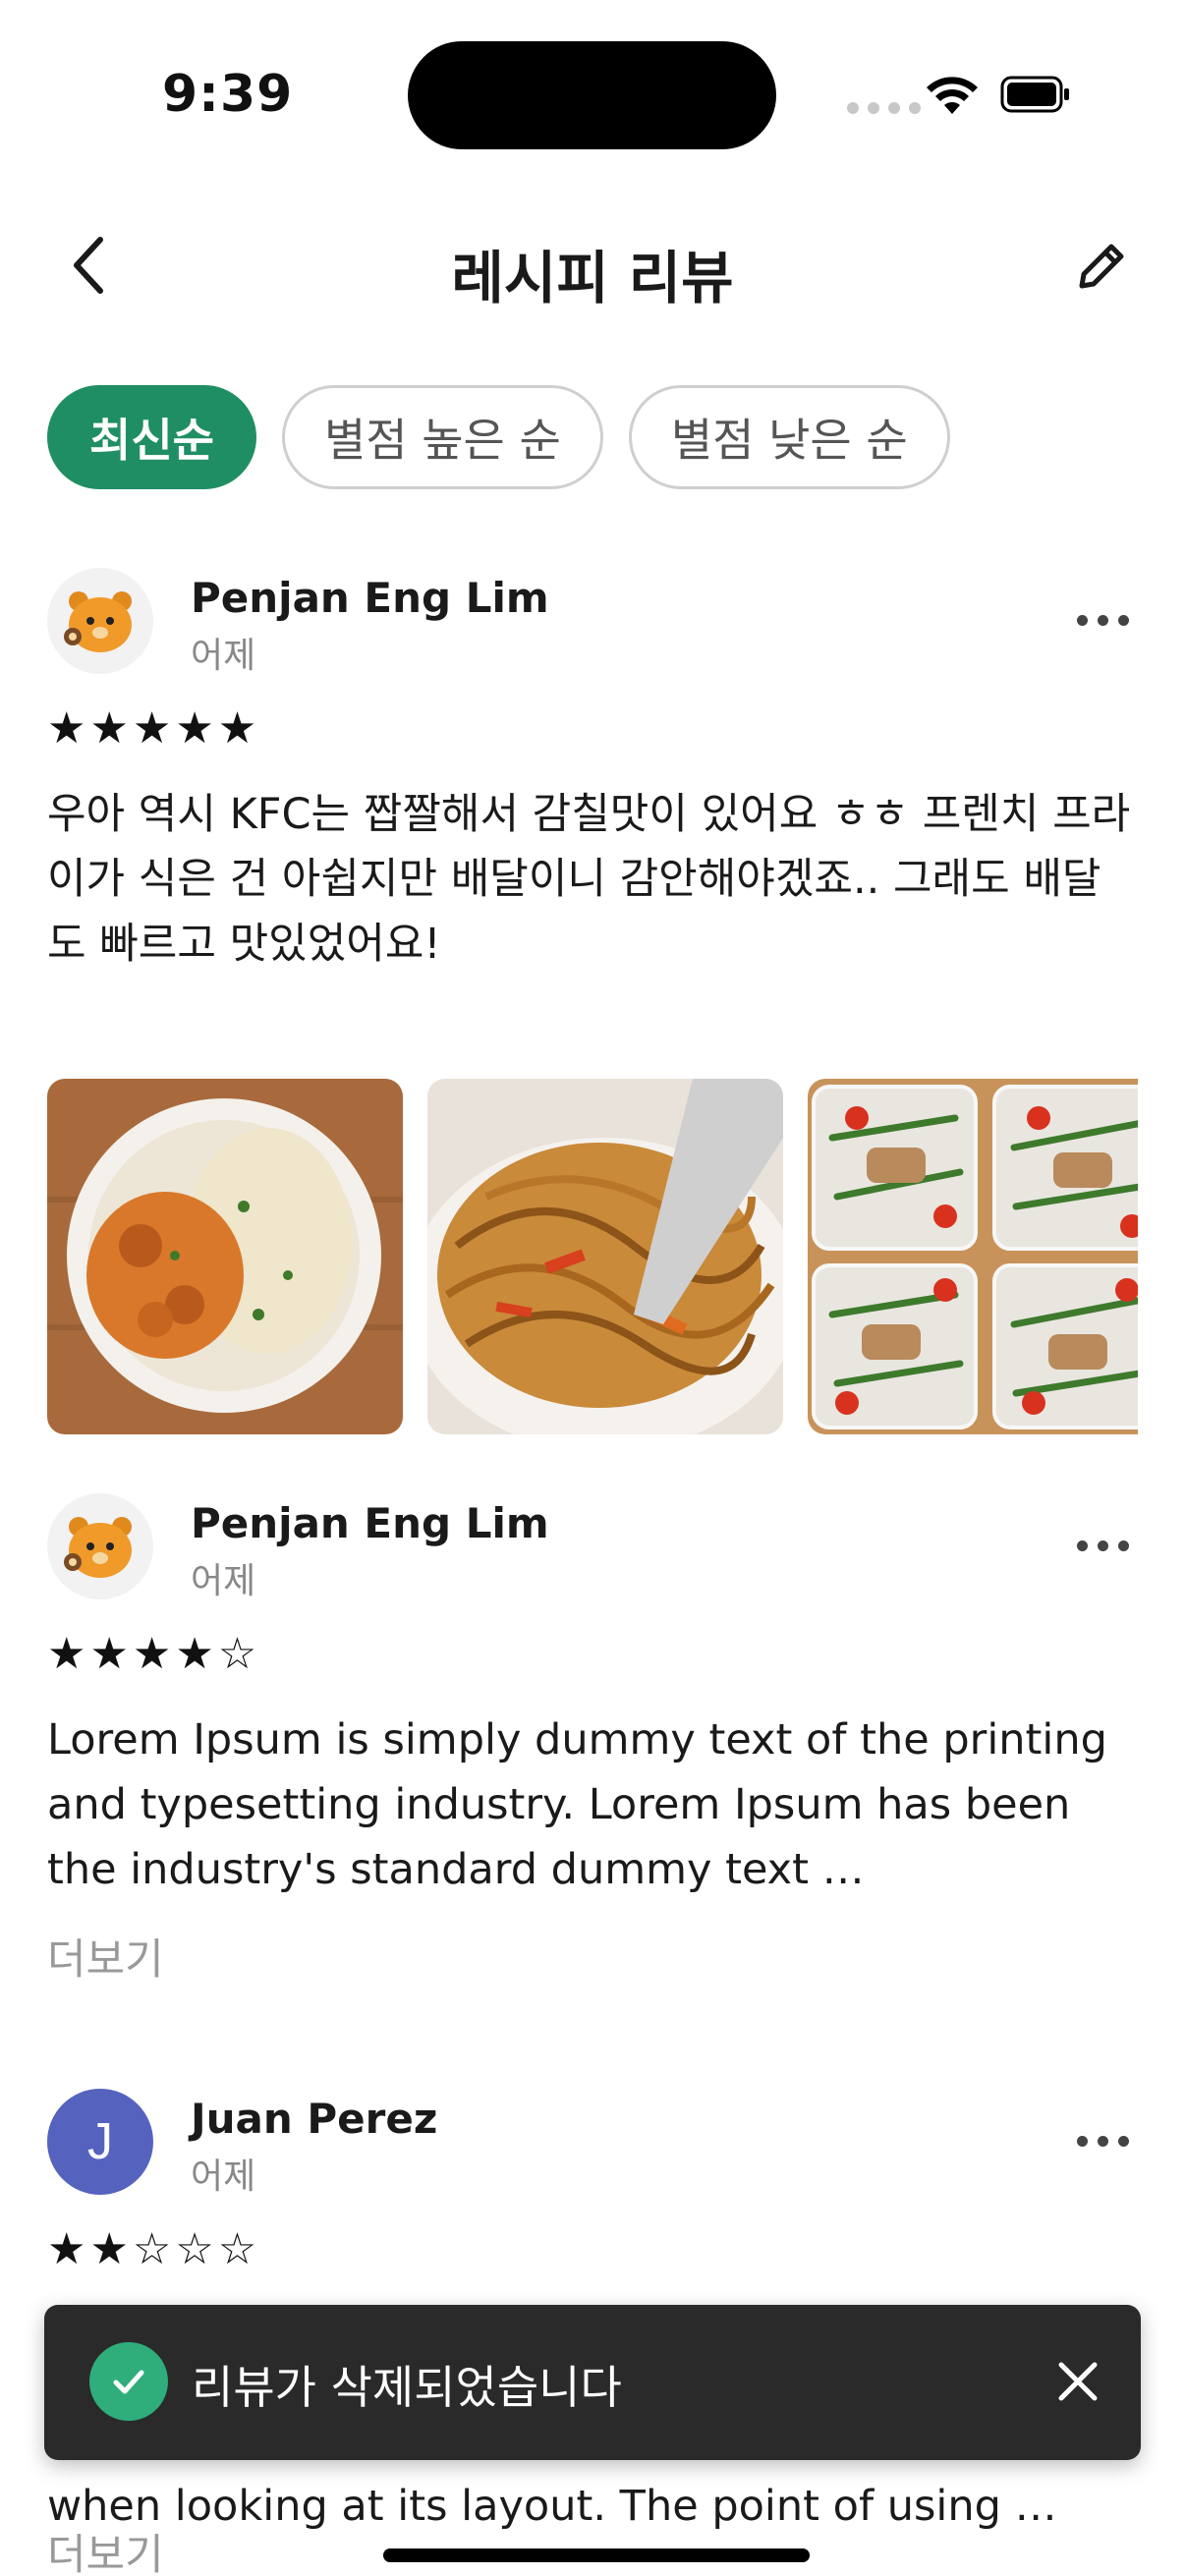  What do you see at coordinates (1034, 94) in the screenshot?
I see `battery-icon` at bounding box center [1034, 94].